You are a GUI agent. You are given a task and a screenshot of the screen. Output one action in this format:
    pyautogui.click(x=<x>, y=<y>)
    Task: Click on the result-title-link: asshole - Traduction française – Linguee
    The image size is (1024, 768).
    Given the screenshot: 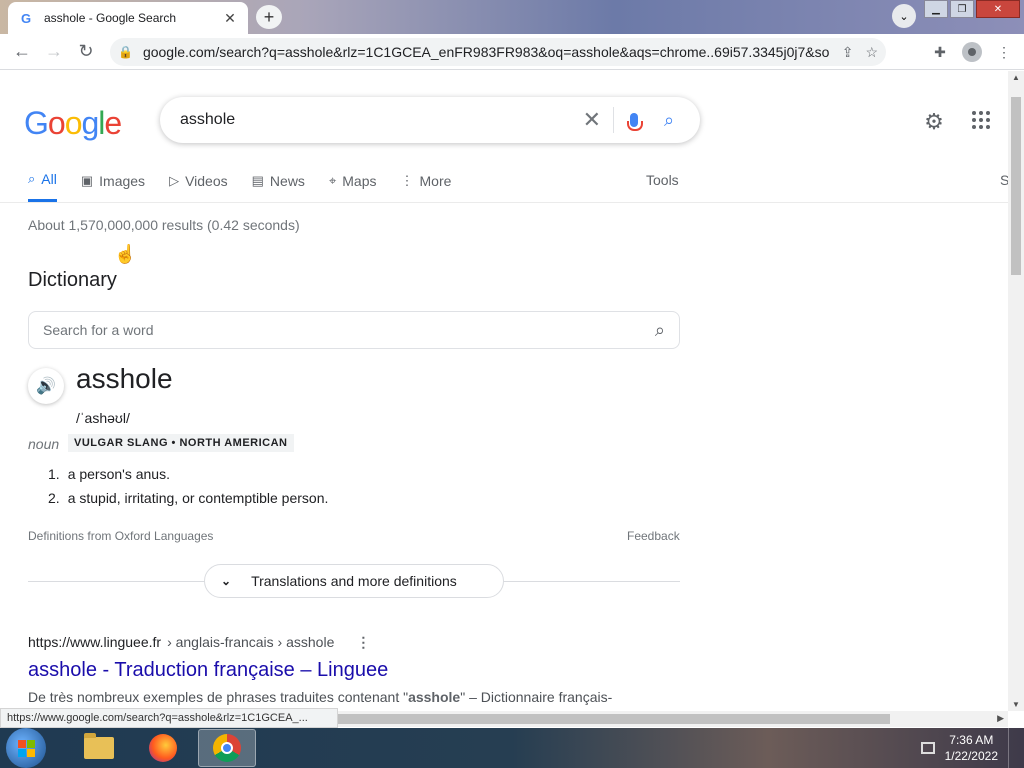 What is the action you would take?
    pyautogui.click(x=208, y=670)
    